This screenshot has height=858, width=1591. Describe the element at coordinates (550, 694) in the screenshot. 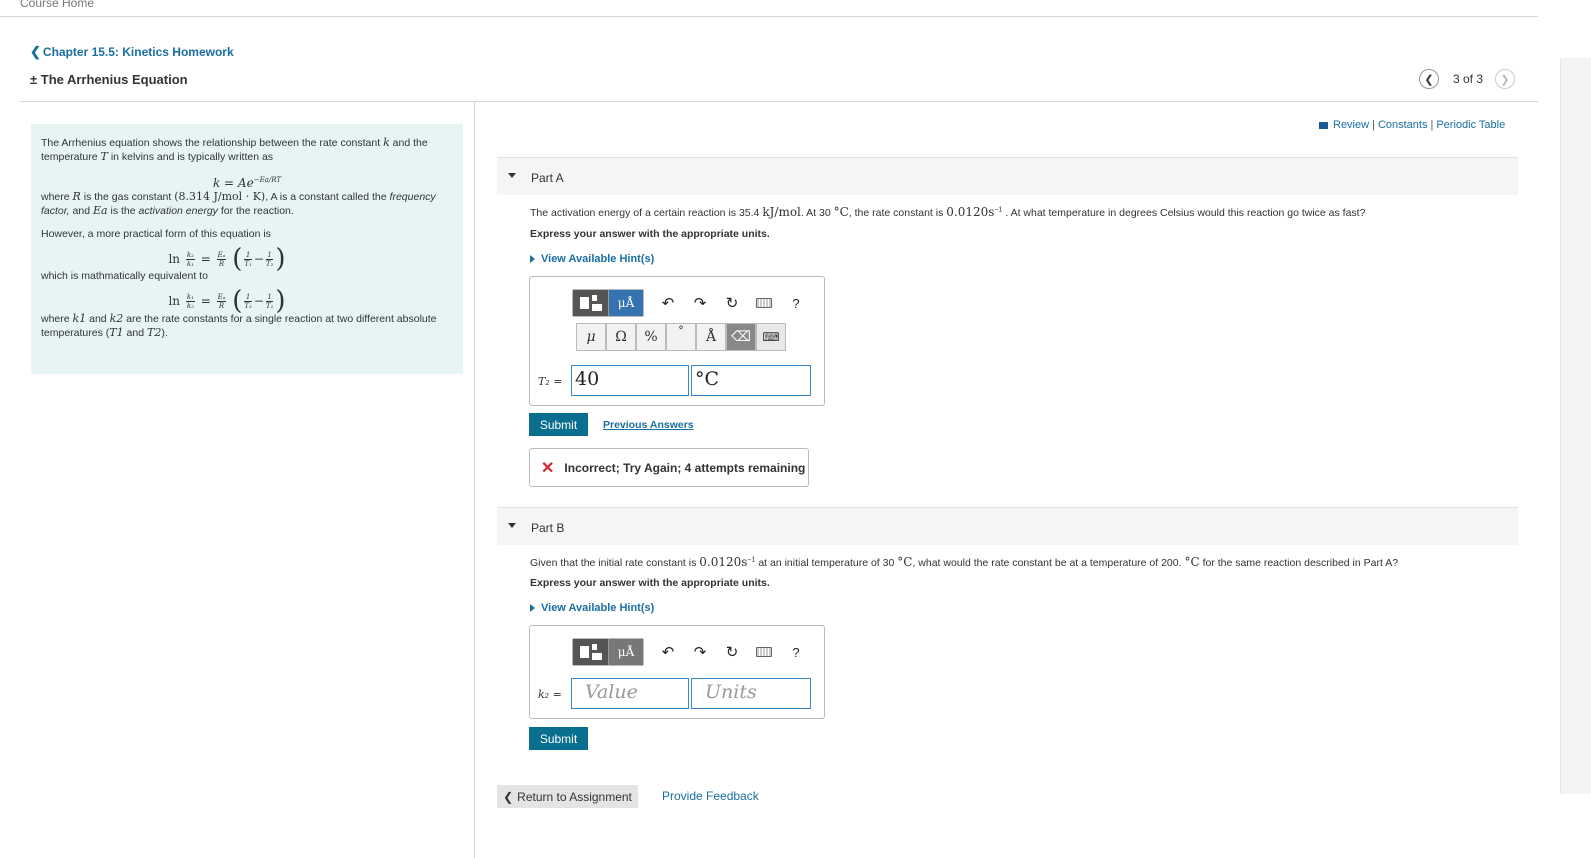

I see `k2-label: k₂ =` at that location.